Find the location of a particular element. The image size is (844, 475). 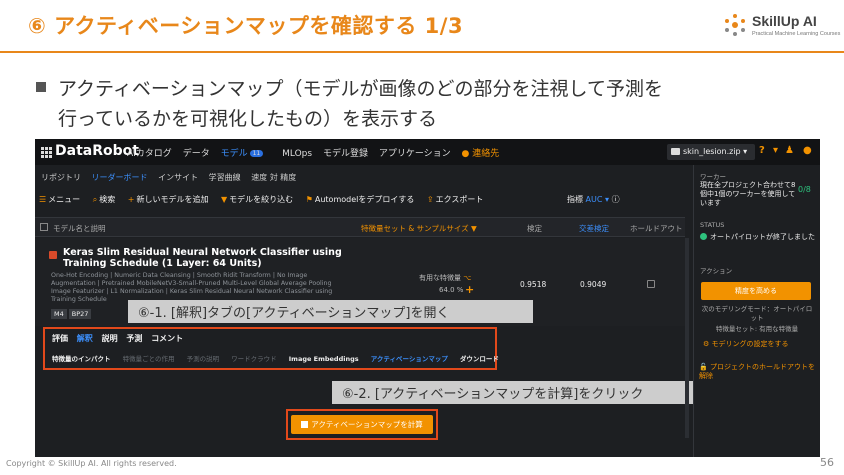

callout-step-2: ⑥-2. [アクティベーションマップを計算]をクリック is located at coordinates (538, 392).